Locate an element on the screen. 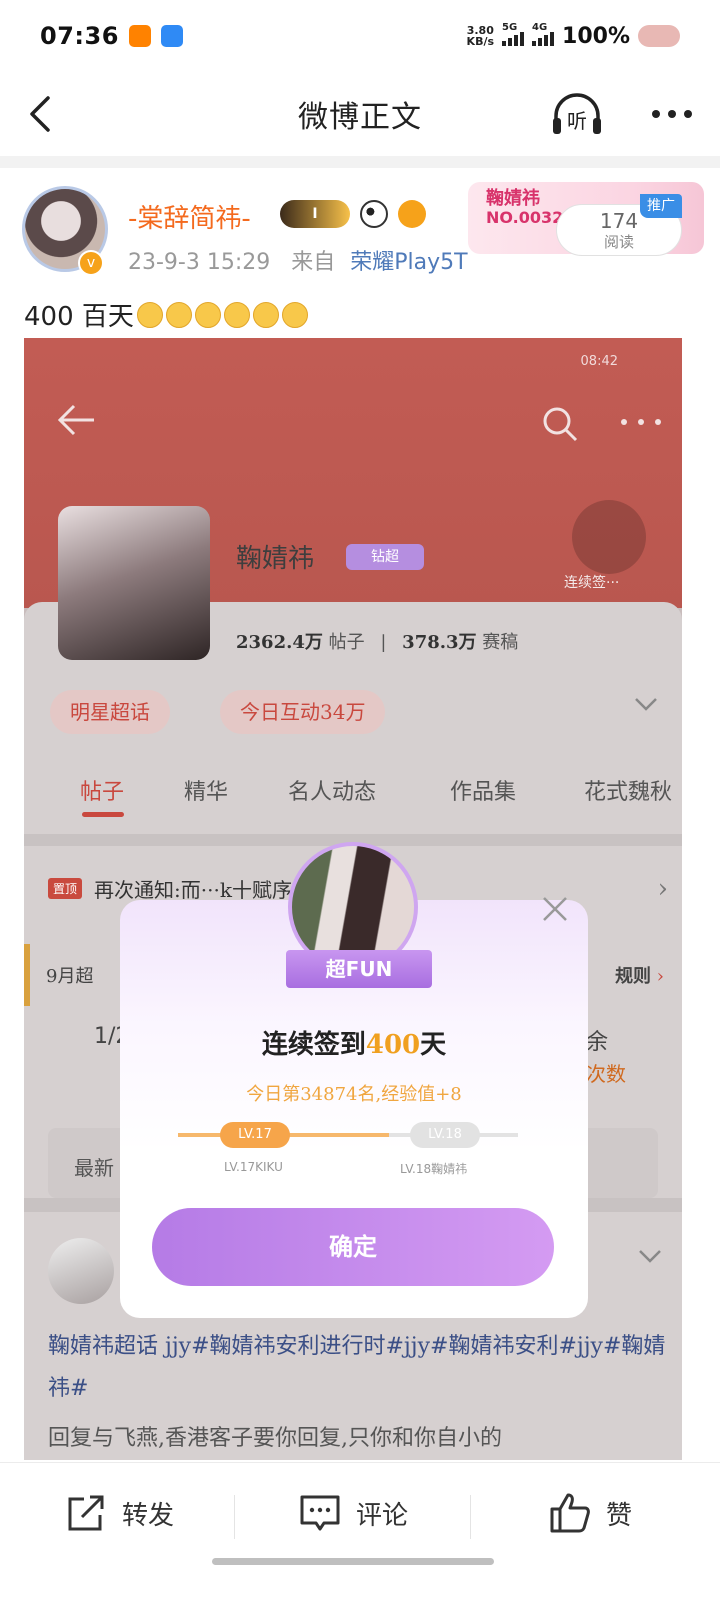 Image resolution: width=720 pixels, height=1600 pixels. image-level-next-name: LV.18鞠婧祎 is located at coordinates (434, 1169).